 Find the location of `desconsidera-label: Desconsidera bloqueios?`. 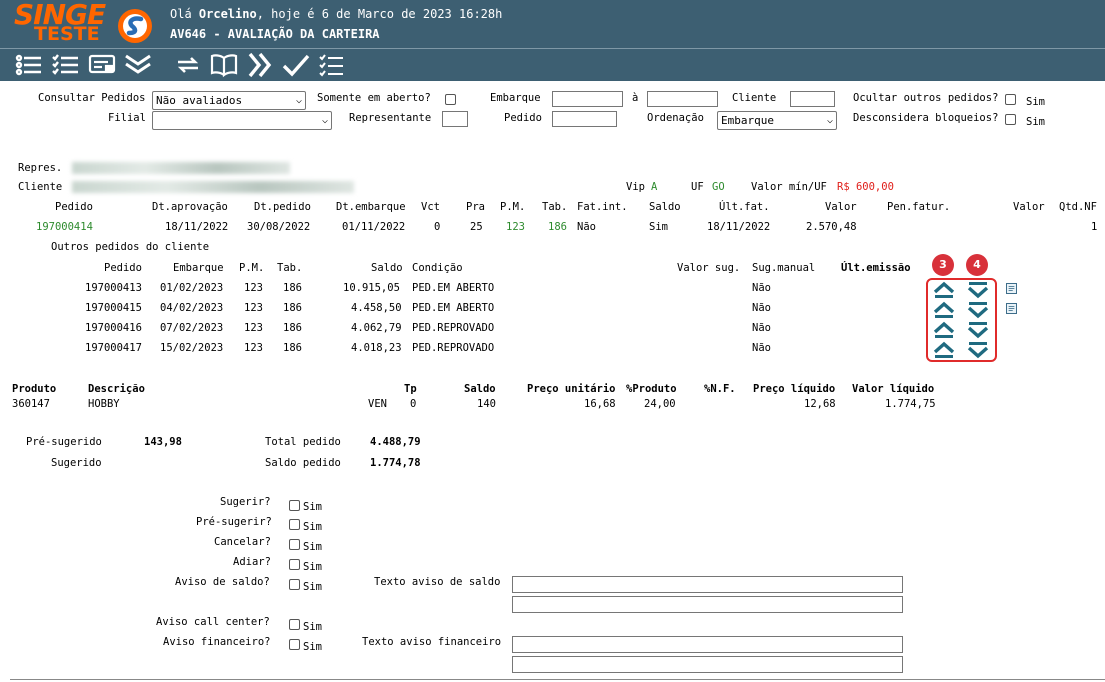

desconsidera-label: Desconsidera bloqueios? is located at coordinates (926, 118).